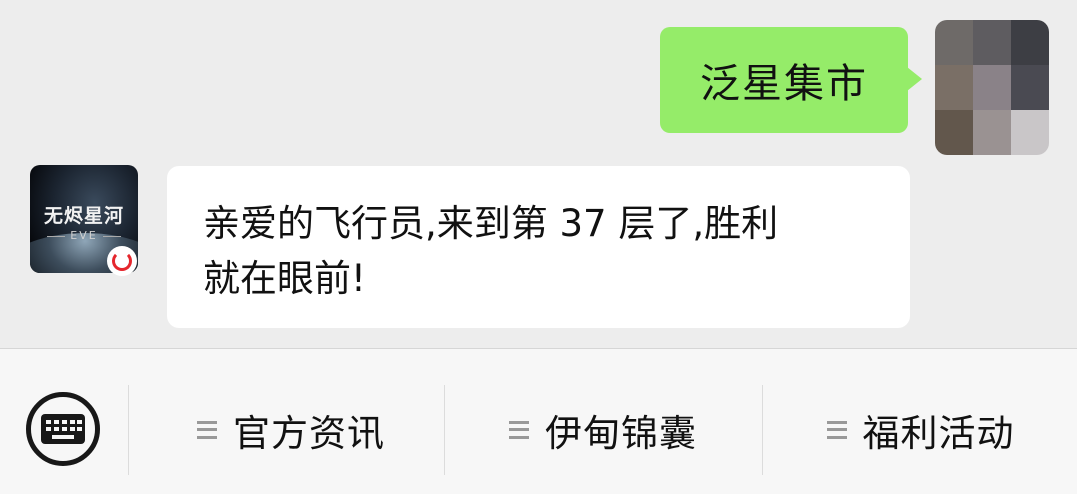 The image size is (1077, 494). What do you see at coordinates (784, 84) in the screenshot?
I see `outgoing-message-text: 泛星集市` at bounding box center [784, 84].